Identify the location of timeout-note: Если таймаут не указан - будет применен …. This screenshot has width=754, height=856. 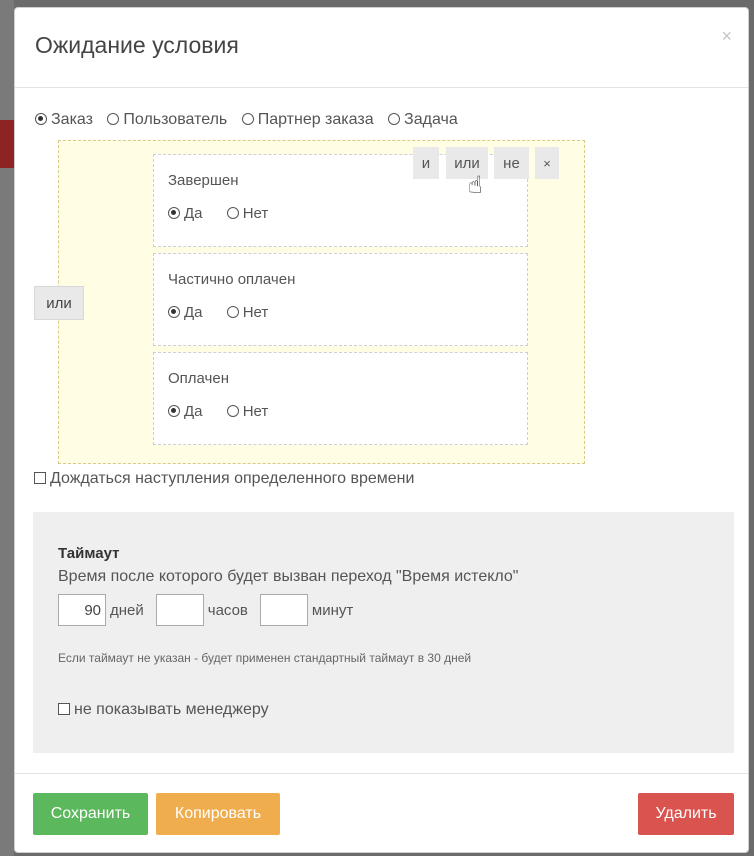
(265, 658).